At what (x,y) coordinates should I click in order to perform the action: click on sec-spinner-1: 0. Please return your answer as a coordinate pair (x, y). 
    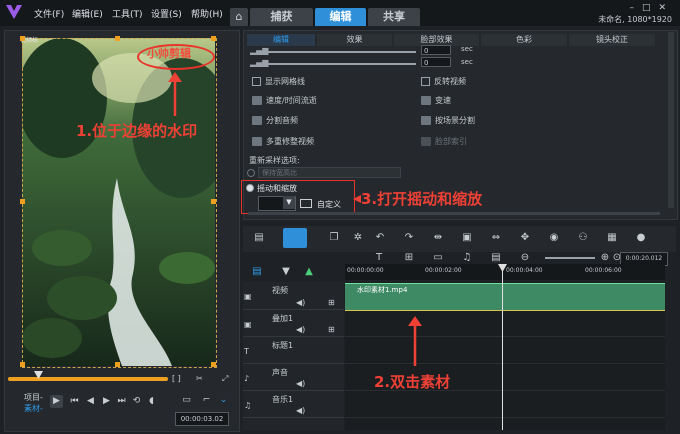
    Looking at the image, I should click on (436, 50).